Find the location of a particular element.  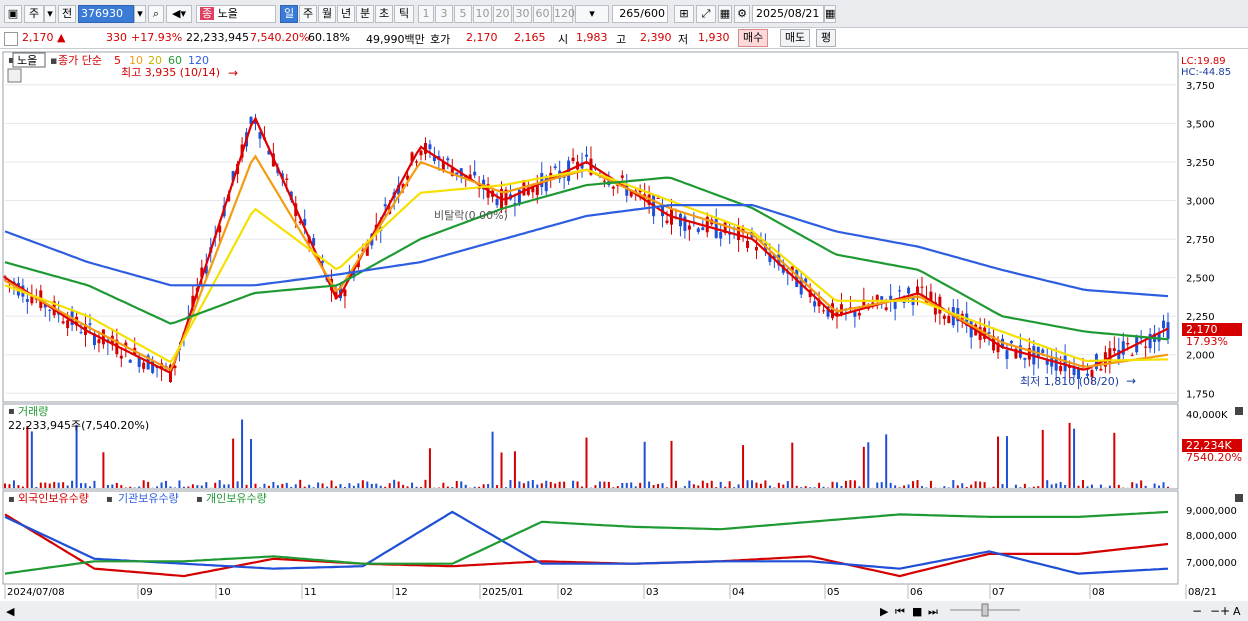

num-5: 5 is located at coordinates (463, 14).